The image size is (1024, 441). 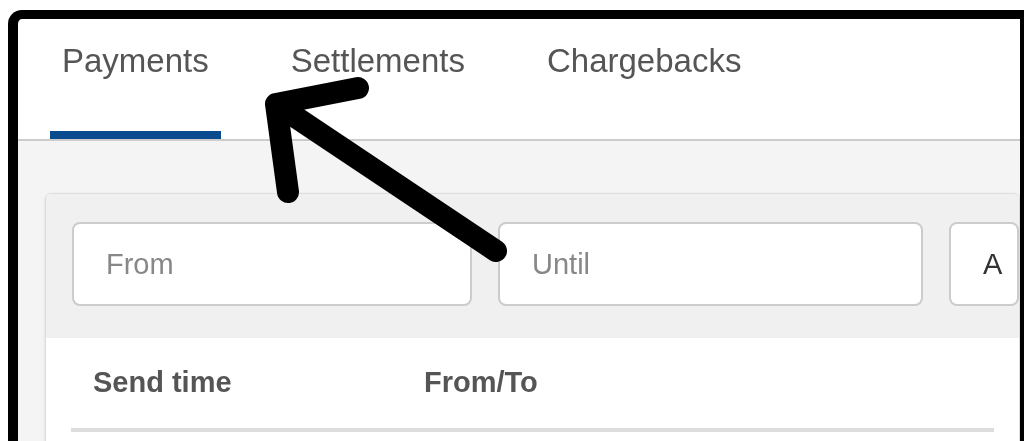 What do you see at coordinates (644, 79) in the screenshot?
I see `tab: Chargebacks` at bounding box center [644, 79].